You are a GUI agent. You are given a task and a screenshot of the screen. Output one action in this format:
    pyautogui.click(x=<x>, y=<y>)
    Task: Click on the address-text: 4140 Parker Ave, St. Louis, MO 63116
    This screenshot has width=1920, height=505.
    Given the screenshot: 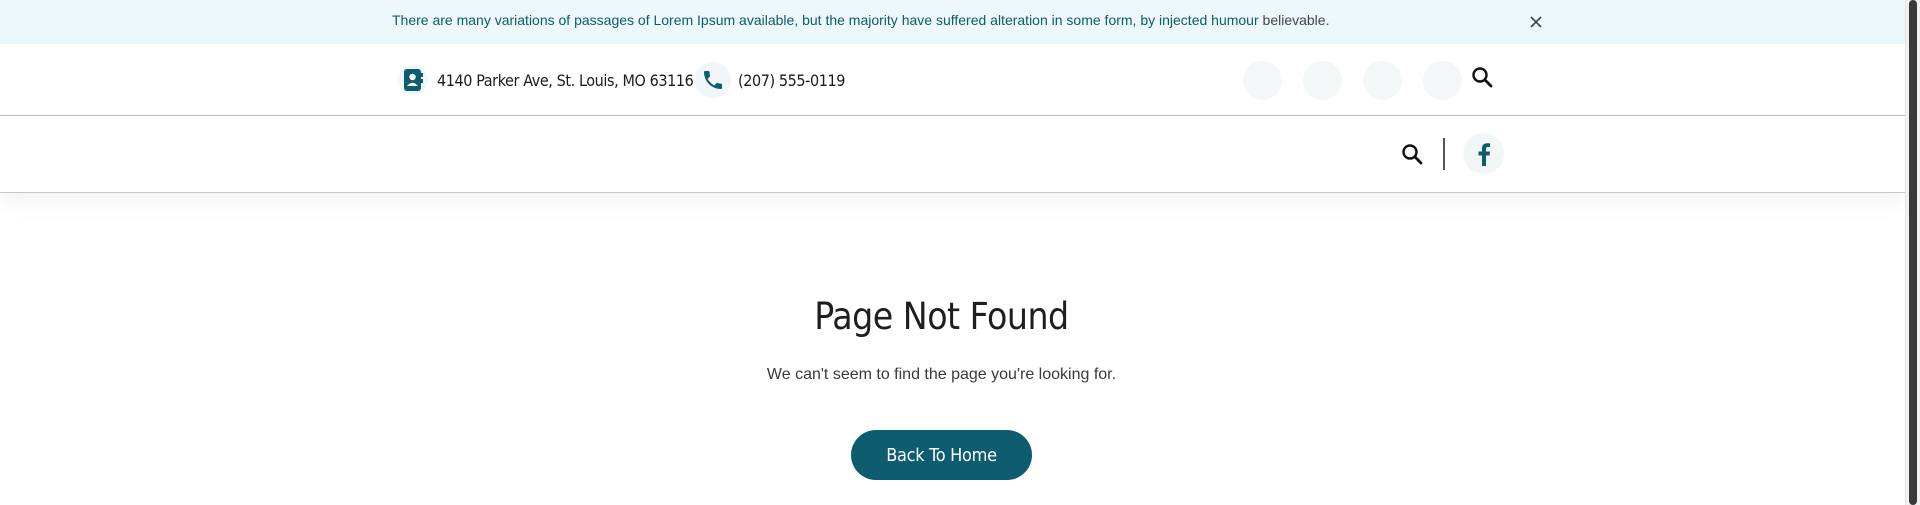 What is the action you would take?
    pyautogui.click(x=565, y=80)
    